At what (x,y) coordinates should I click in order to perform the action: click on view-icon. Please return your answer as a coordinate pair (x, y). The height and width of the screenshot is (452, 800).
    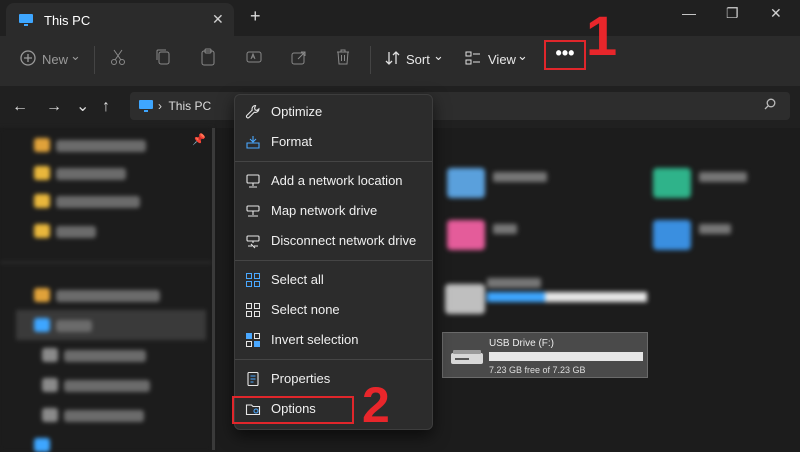
    Looking at the image, I should click on (473, 59).